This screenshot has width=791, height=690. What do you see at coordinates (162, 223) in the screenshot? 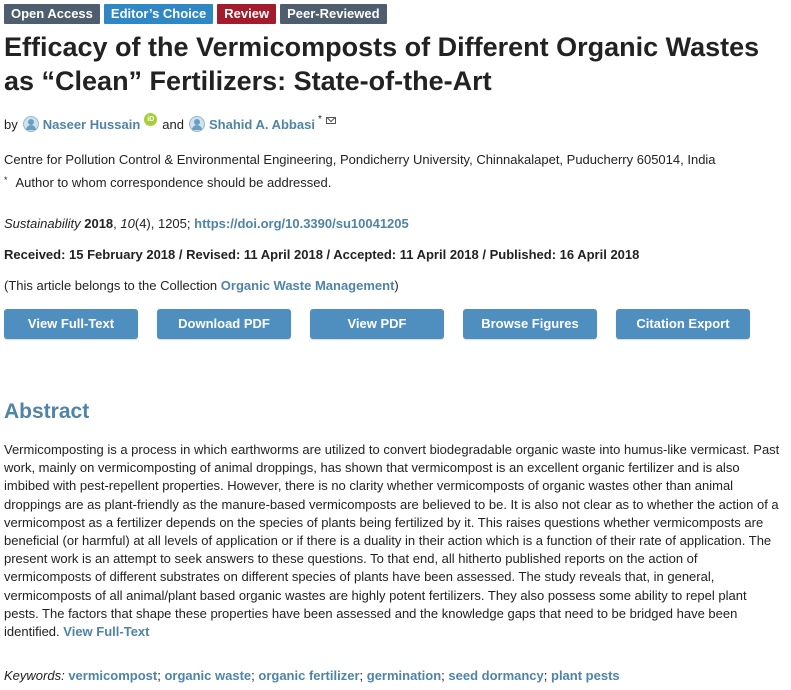
I see `citation-issue-pages: (4), 1205;` at bounding box center [162, 223].